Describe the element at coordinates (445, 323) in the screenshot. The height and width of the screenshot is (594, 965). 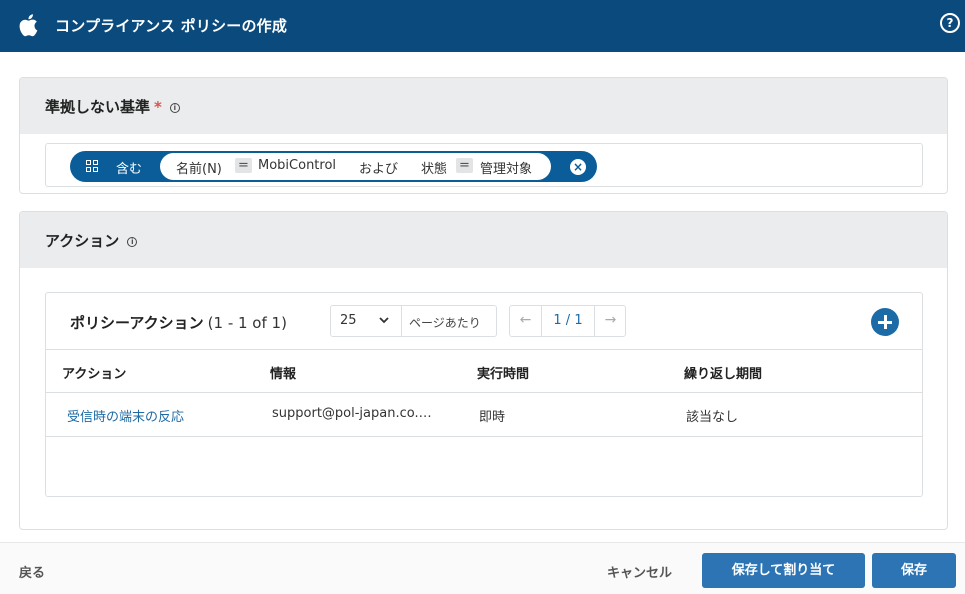
I see `per-page-label: ページあたり` at that location.